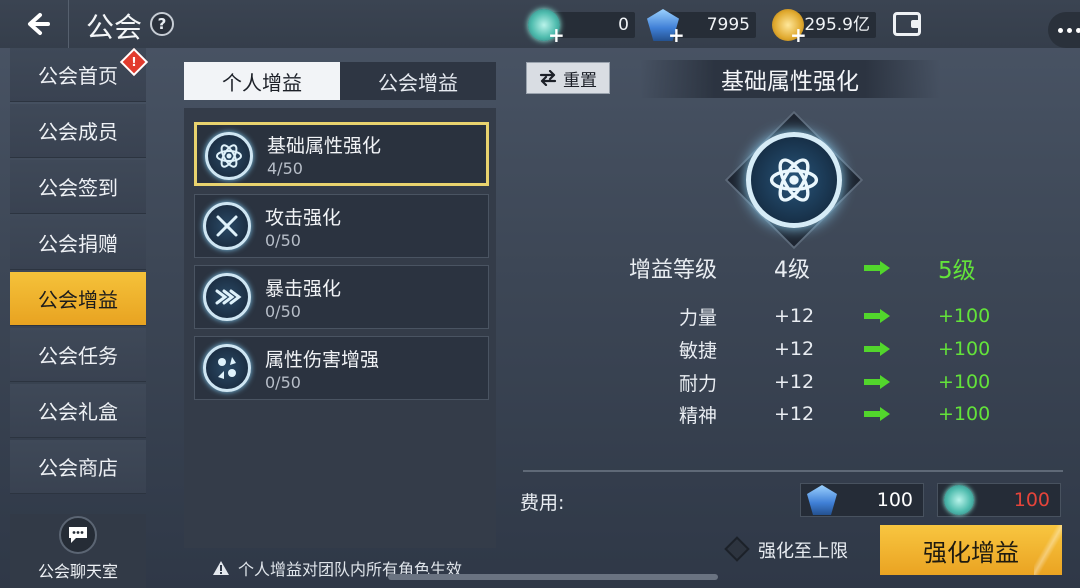 The image size is (1080, 588). Describe the element at coordinates (697, 317) in the screenshot. I see `stat-label: 力量` at that location.